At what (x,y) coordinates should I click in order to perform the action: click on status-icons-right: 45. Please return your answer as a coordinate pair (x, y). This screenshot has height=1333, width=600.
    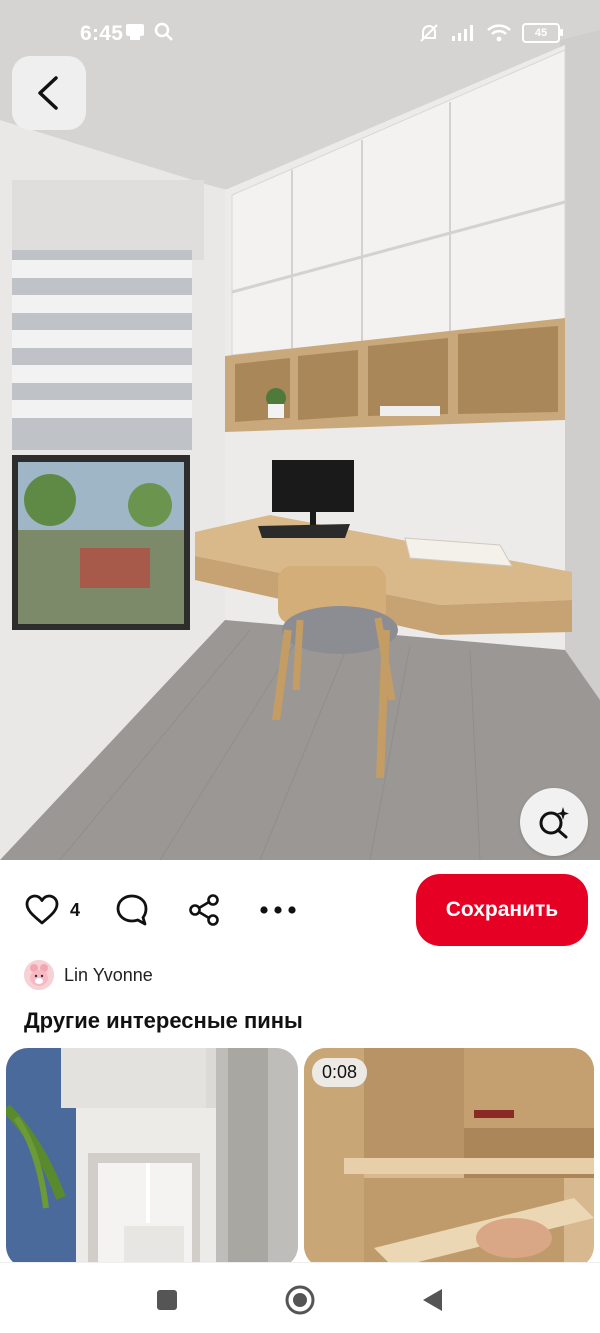
    Looking at the image, I should click on (490, 33).